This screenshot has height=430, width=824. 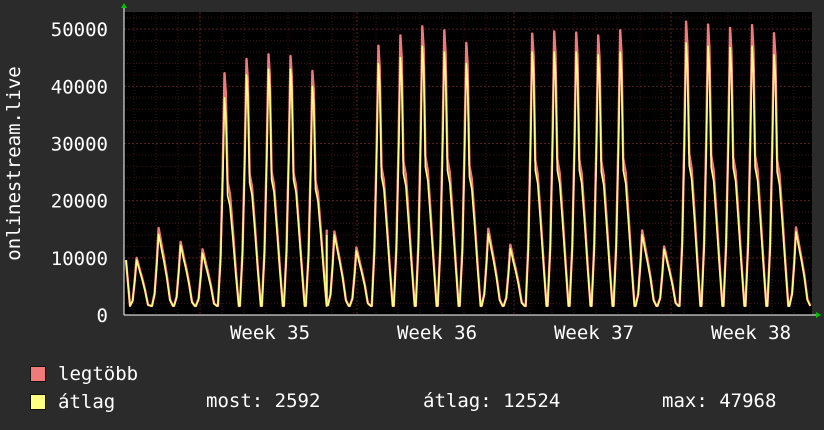 What do you see at coordinates (38, 374) in the screenshot?
I see `legend-swatch-max` at bounding box center [38, 374].